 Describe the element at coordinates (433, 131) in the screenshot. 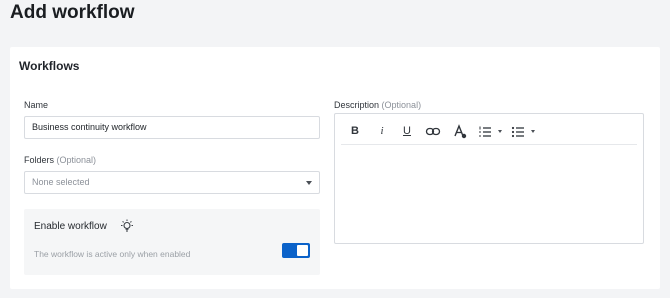

I see `link-icon` at that location.